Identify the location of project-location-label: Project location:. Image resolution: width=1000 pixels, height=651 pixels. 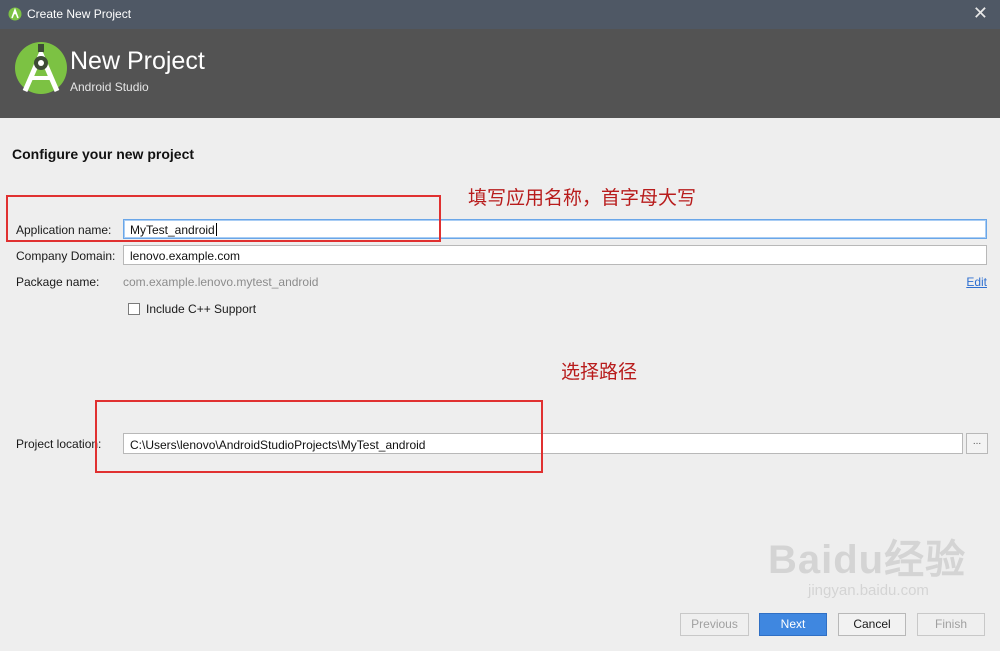
(59, 444).